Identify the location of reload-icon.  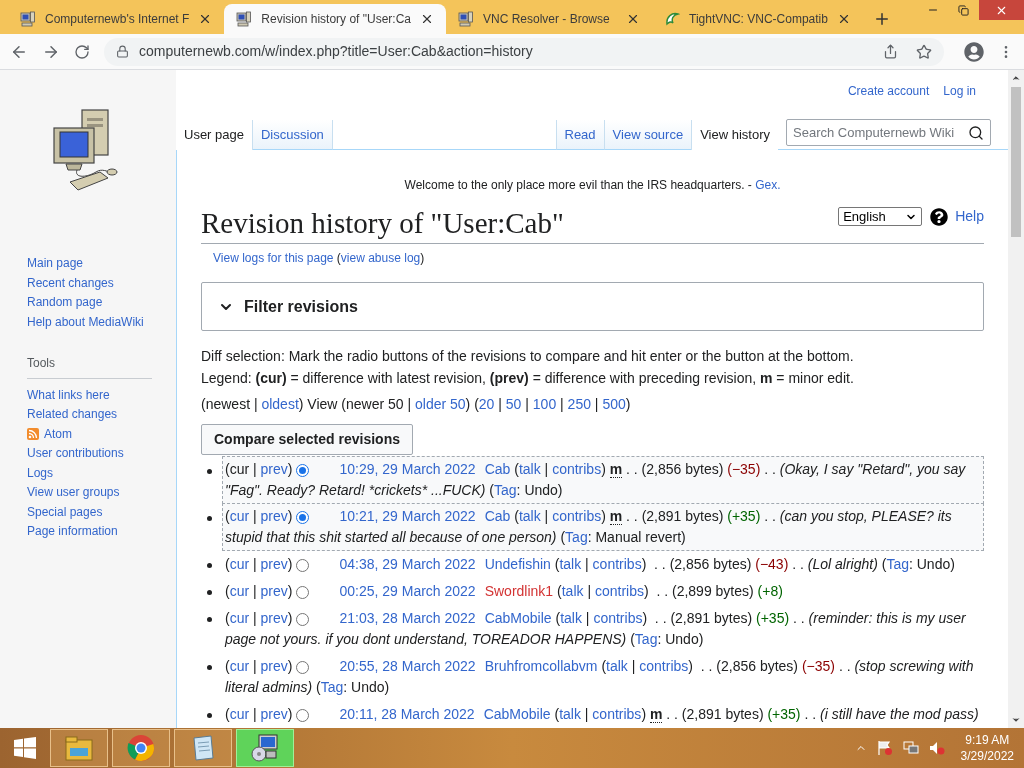
(82, 51).